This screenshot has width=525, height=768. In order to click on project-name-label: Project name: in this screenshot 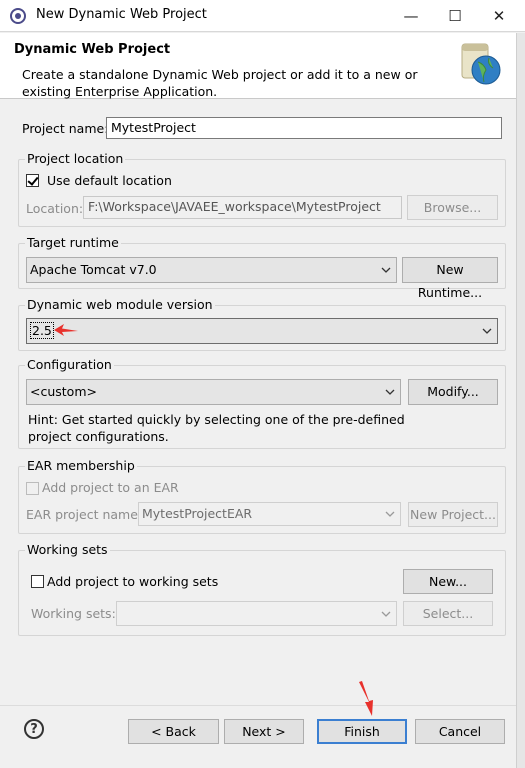, I will do `click(65, 128)`.